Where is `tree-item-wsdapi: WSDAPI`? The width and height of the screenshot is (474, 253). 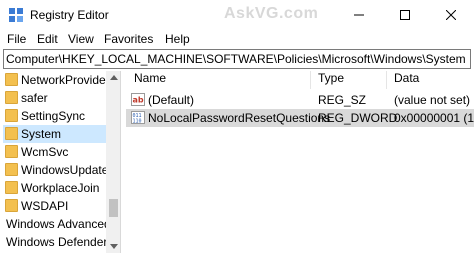
tree-item-wsdapi: WSDAPI is located at coordinates (54, 206).